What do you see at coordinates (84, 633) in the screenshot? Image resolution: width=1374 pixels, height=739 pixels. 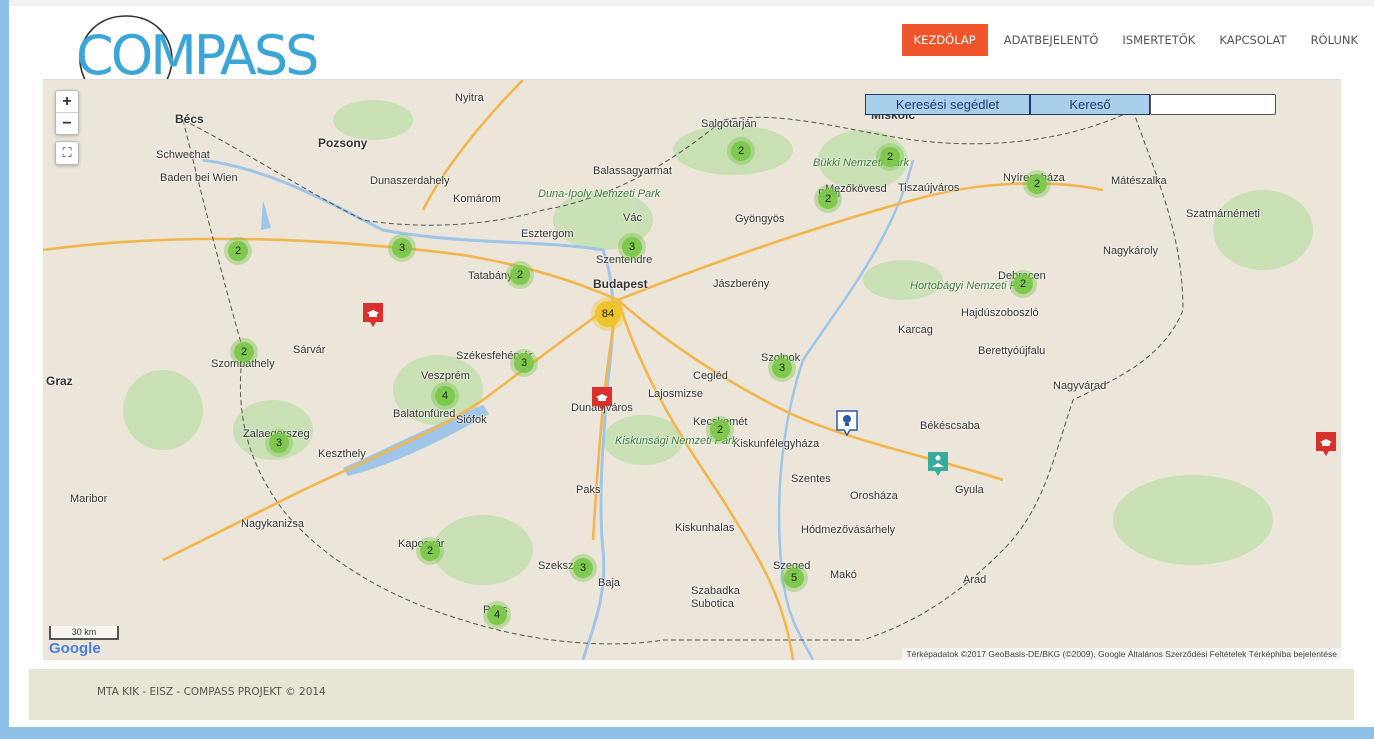 I see `map-scale: 30 km` at bounding box center [84, 633].